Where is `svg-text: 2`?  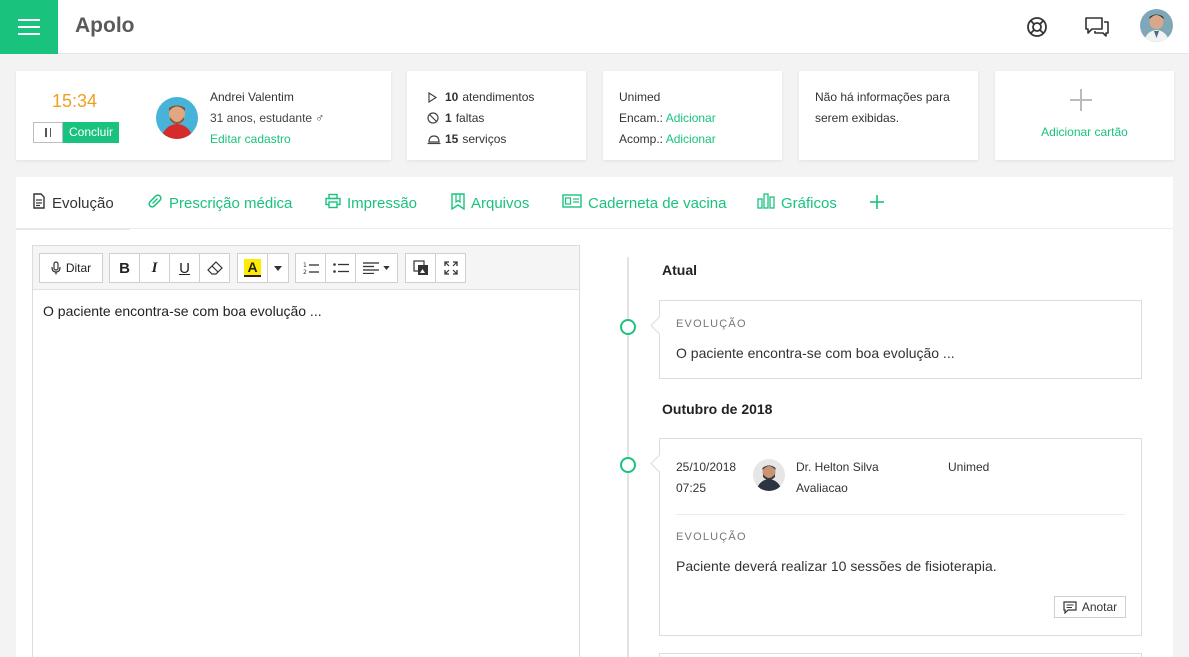 svg-text: 2 is located at coordinates (305, 272).